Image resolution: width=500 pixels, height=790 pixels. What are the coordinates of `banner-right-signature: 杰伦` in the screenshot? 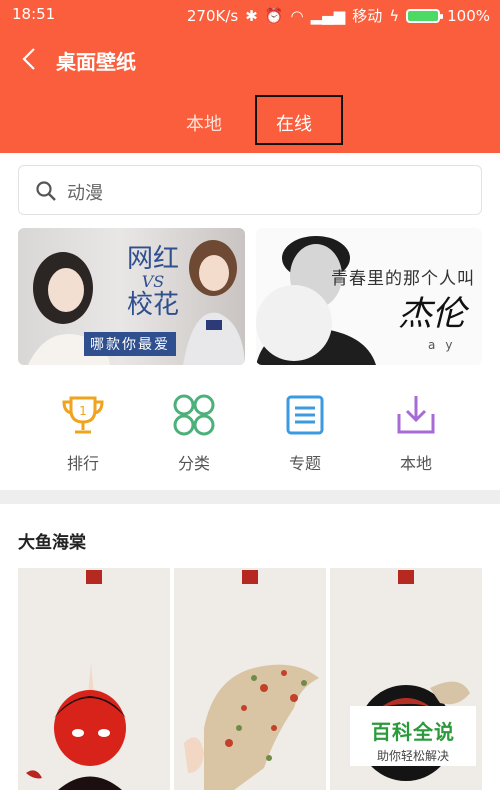 It's located at (432, 314).